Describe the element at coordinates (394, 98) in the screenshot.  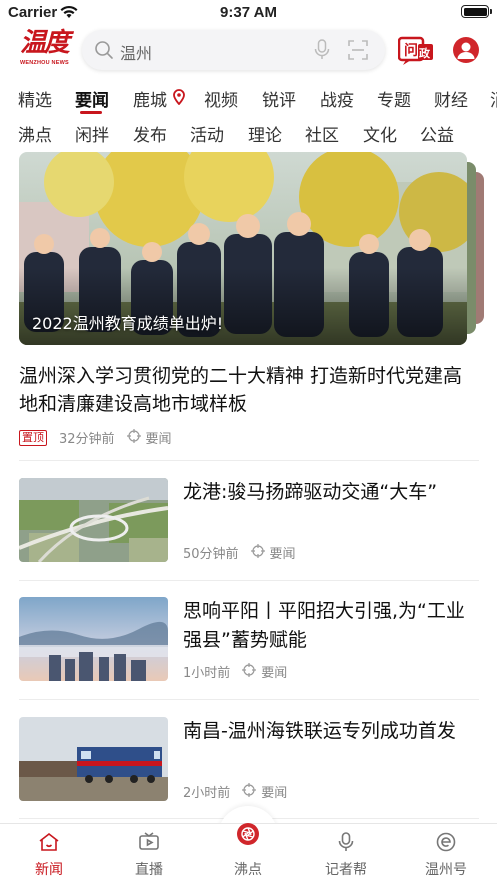
I see `channel-tab: 专题` at that location.